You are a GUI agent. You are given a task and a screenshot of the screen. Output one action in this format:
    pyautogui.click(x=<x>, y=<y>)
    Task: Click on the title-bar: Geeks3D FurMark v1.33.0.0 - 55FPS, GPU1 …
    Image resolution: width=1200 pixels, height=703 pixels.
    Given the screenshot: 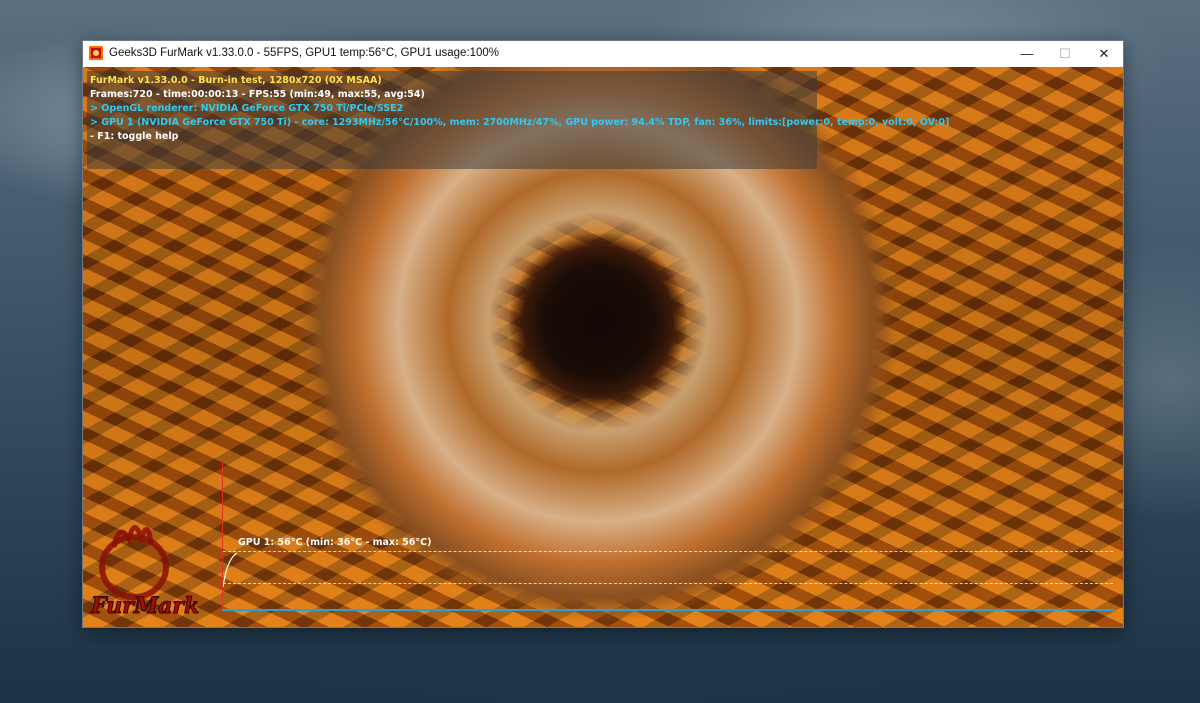 What is the action you would take?
    pyautogui.click(x=603, y=54)
    